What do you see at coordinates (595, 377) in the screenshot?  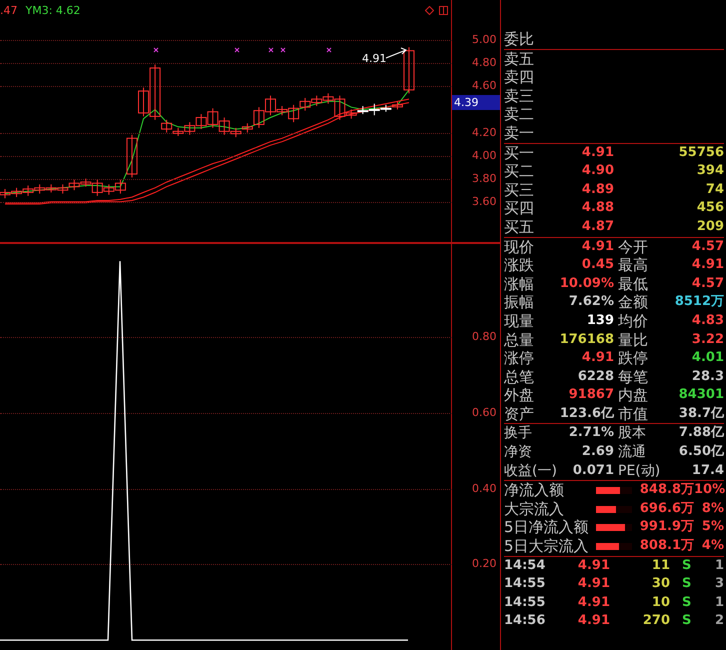 I see `quote-value: 6228` at bounding box center [595, 377].